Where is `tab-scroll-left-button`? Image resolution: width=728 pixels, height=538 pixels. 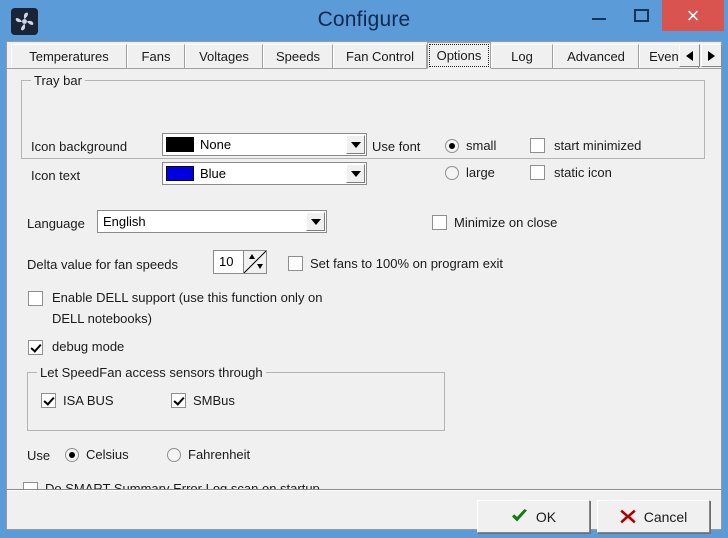 tab-scroll-left-button is located at coordinates (689, 55).